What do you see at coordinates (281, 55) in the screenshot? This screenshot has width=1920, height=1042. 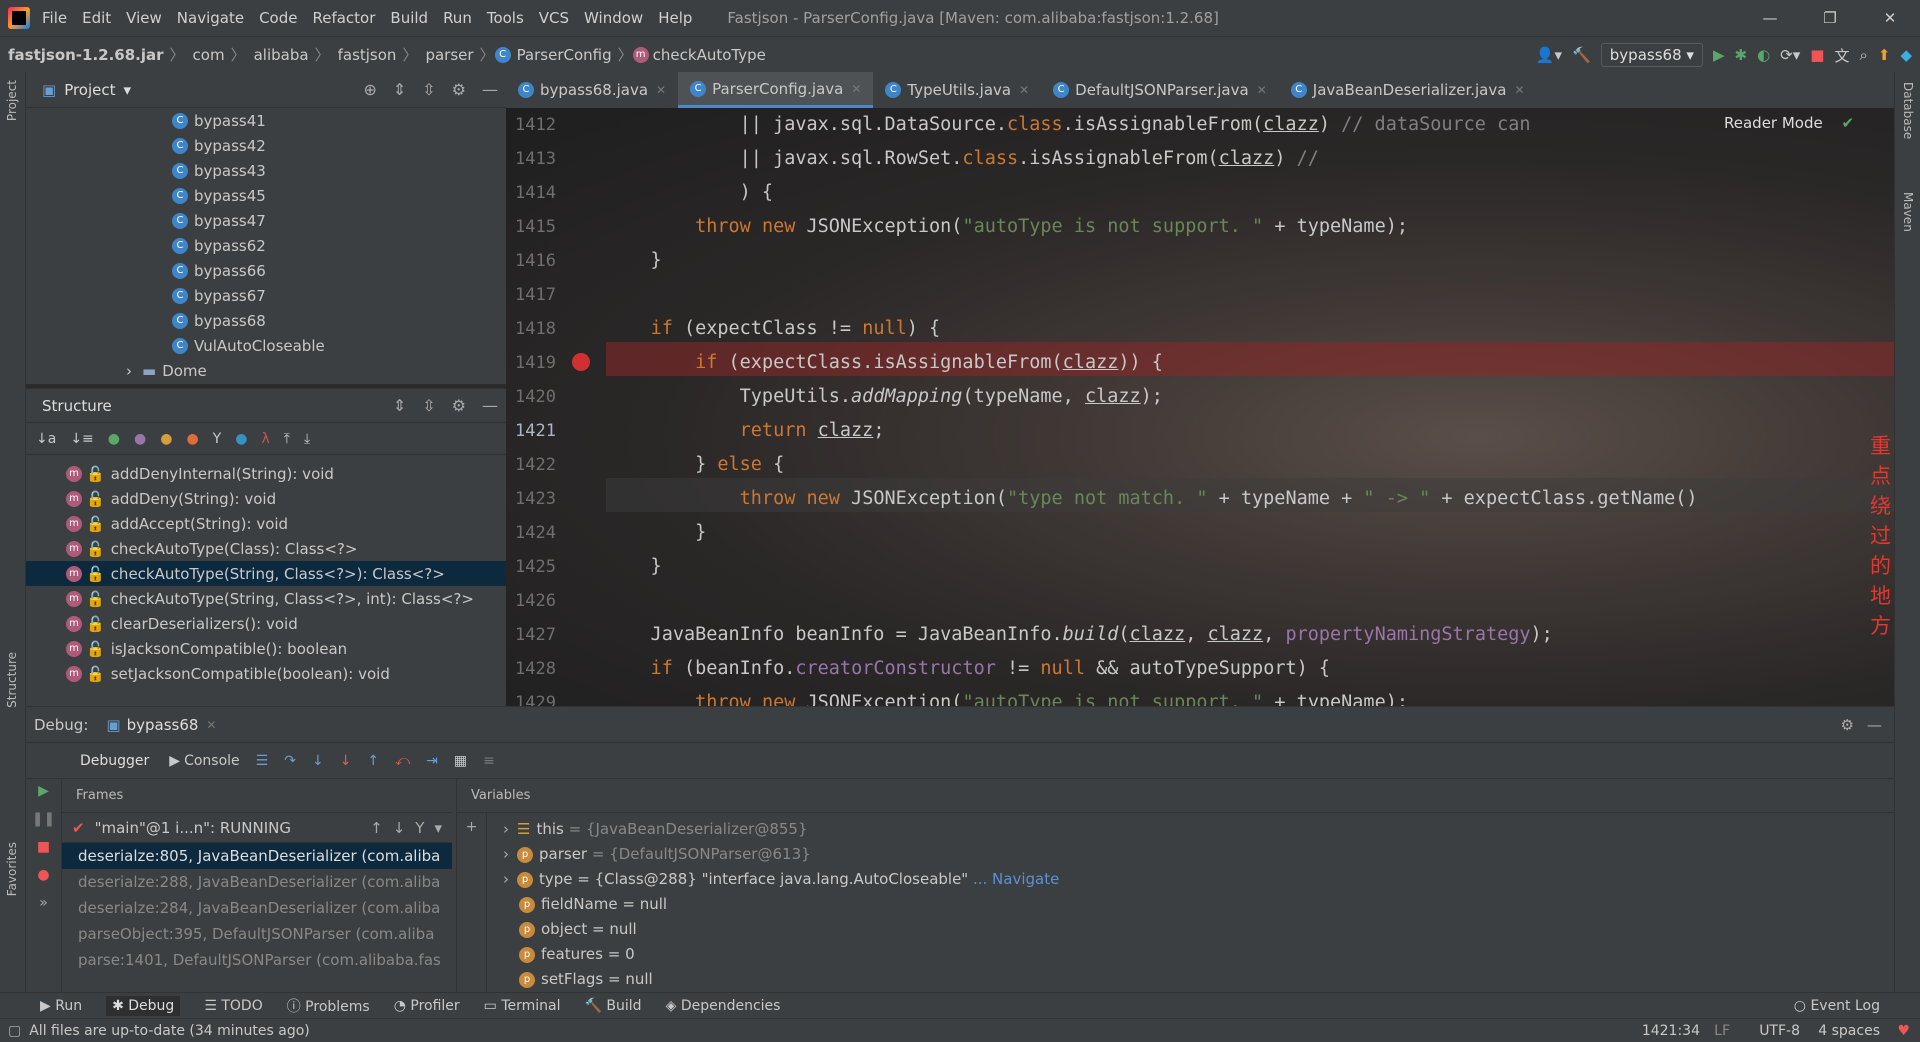 I see `breadcrumb-alibaba: alibaba` at bounding box center [281, 55].